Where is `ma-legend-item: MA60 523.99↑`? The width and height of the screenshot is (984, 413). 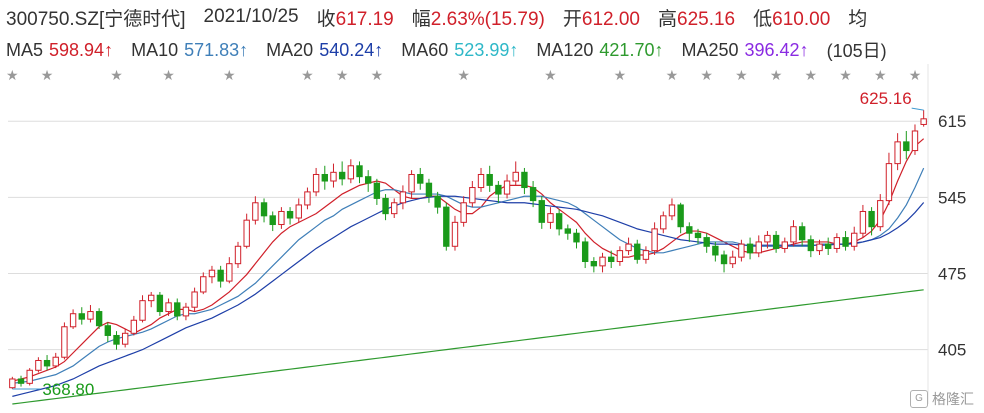 ma-legend-item: MA60 523.99↑ is located at coordinates (459, 50).